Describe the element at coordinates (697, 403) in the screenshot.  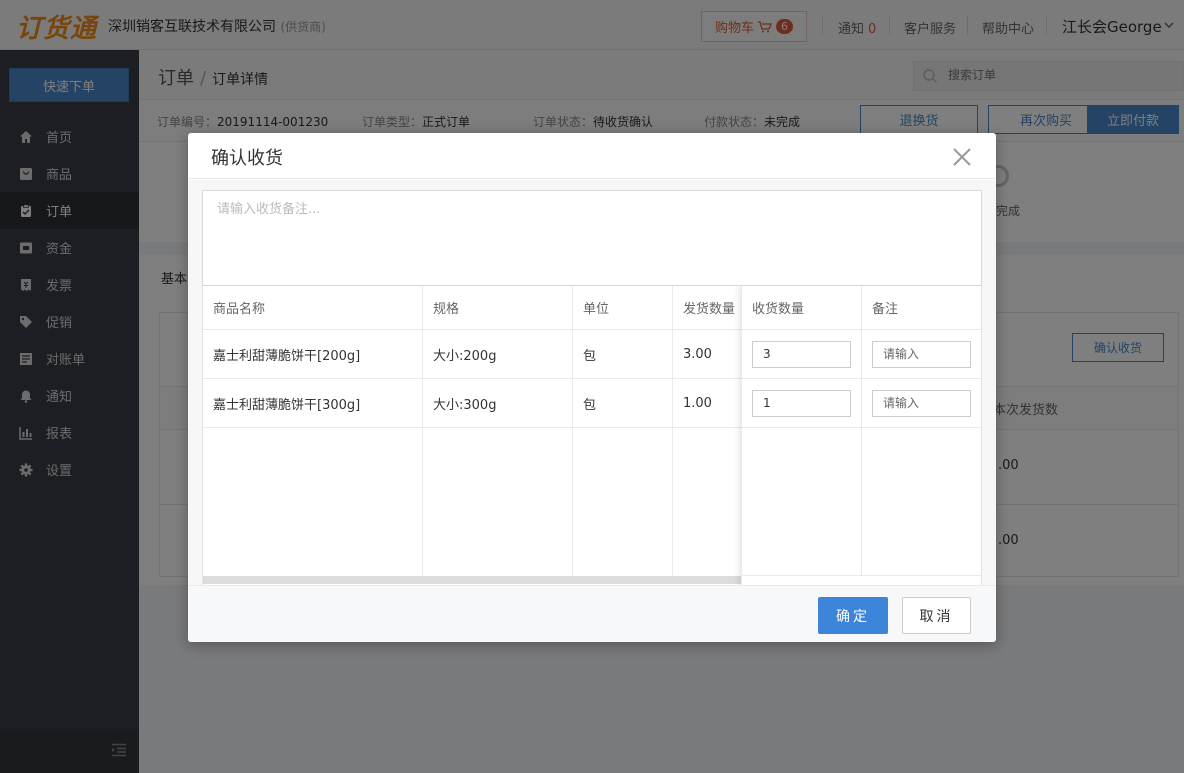
I see `cell-ship-qty: 1.00` at that location.